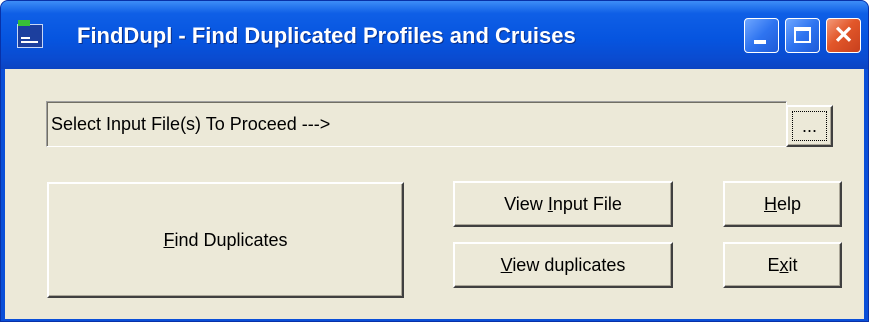 This screenshot has width=876, height=330. I want to click on view-input-file-label: View Input File, so click(563, 203).